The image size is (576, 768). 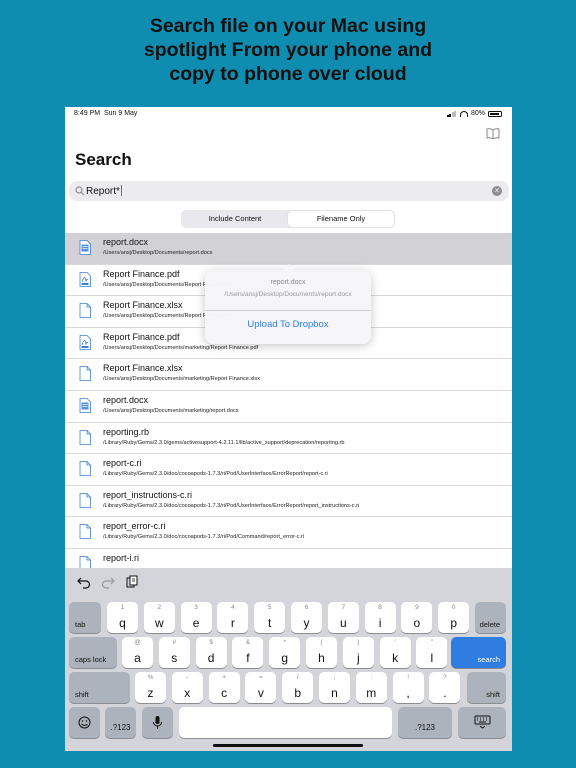 I want to click on key-y: 6y, so click(x=306, y=617).